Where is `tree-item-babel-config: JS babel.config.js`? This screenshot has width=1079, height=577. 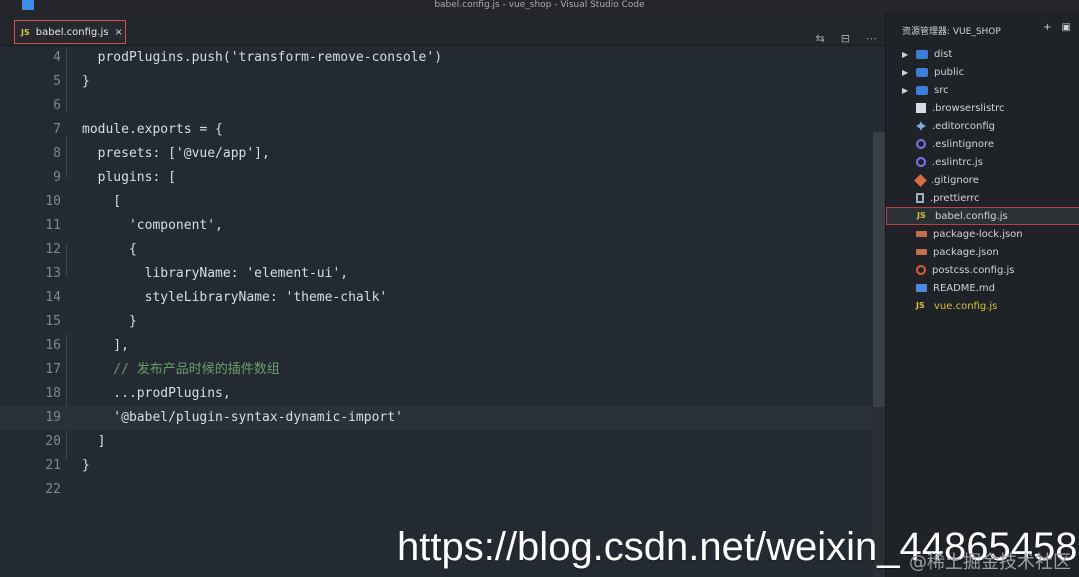 tree-item-babel-config: JS babel.config.js is located at coordinates (982, 216).